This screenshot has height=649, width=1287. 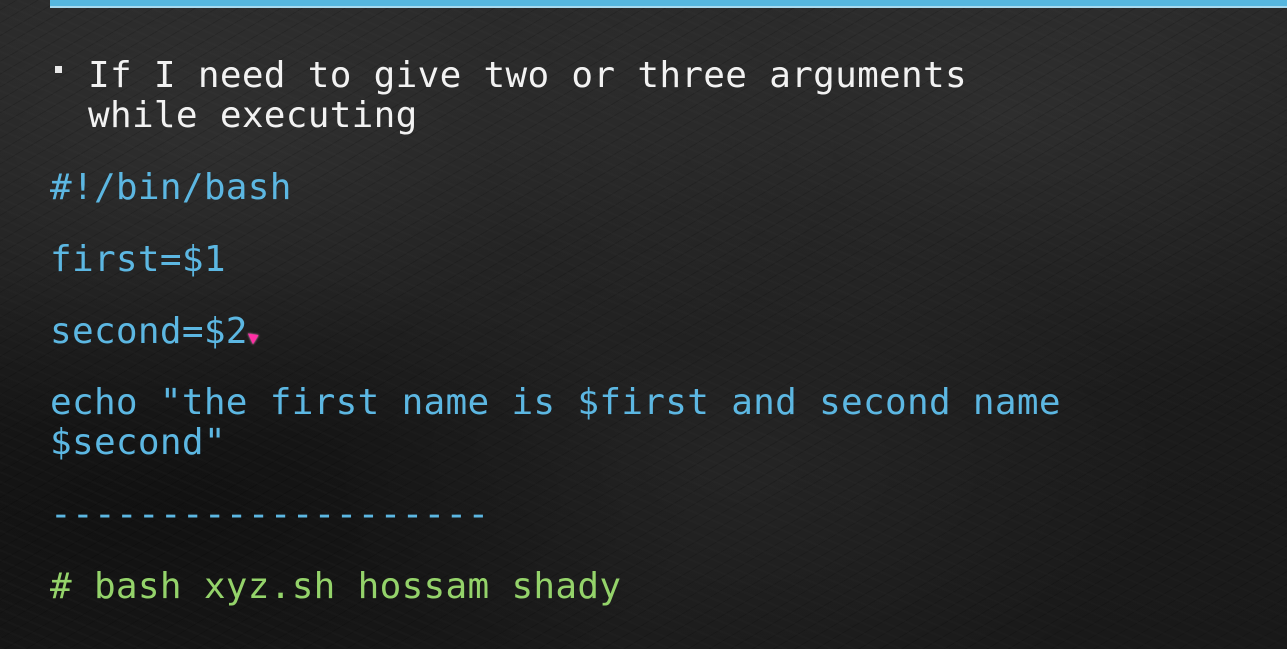 What do you see at coordinates (668, 4) in the screenshot?
I see `top-accent-bar` at bounding box center [668, 4].